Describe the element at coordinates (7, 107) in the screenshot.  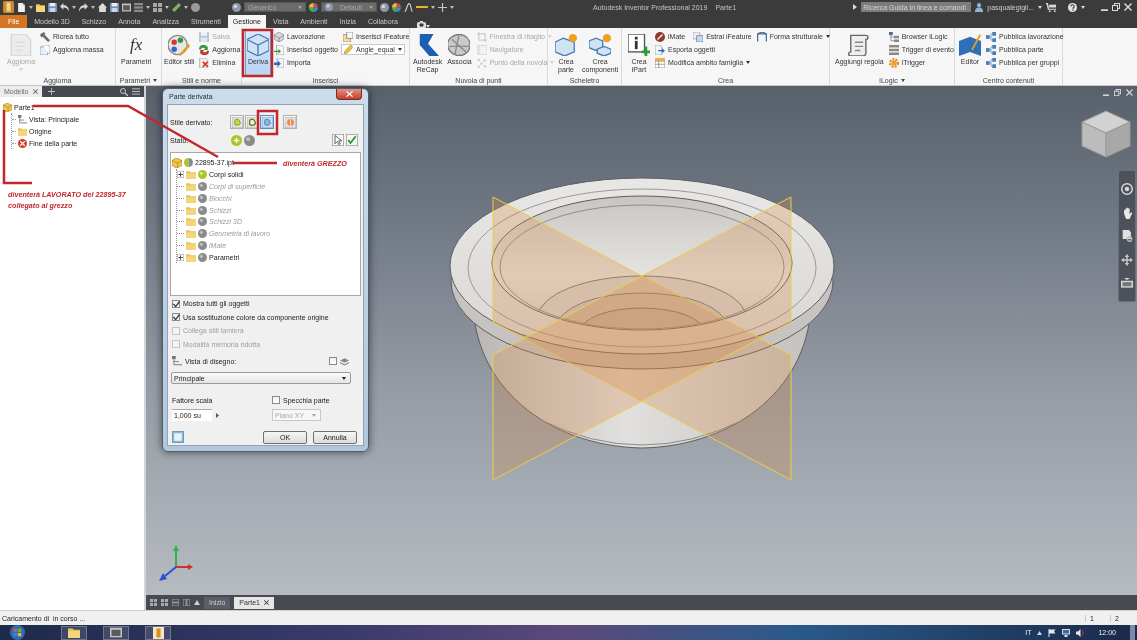
I see `part-icon` at that location.